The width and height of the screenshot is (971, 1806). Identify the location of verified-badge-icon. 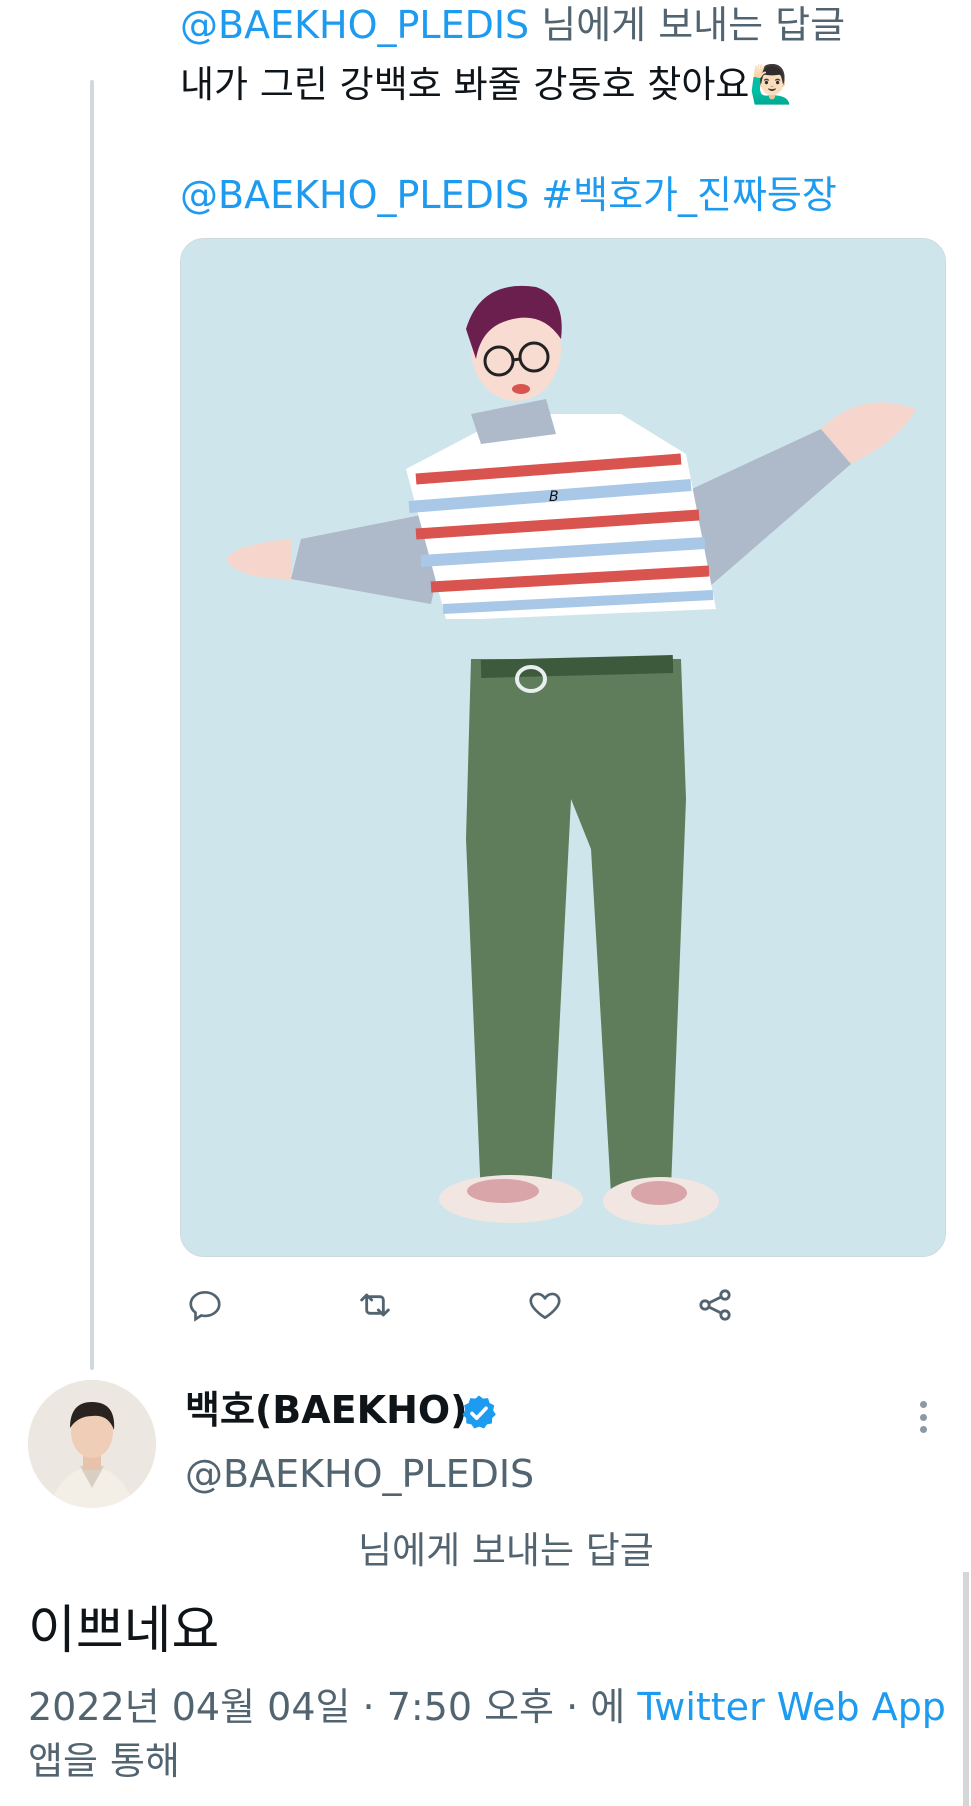
(479, 1413).